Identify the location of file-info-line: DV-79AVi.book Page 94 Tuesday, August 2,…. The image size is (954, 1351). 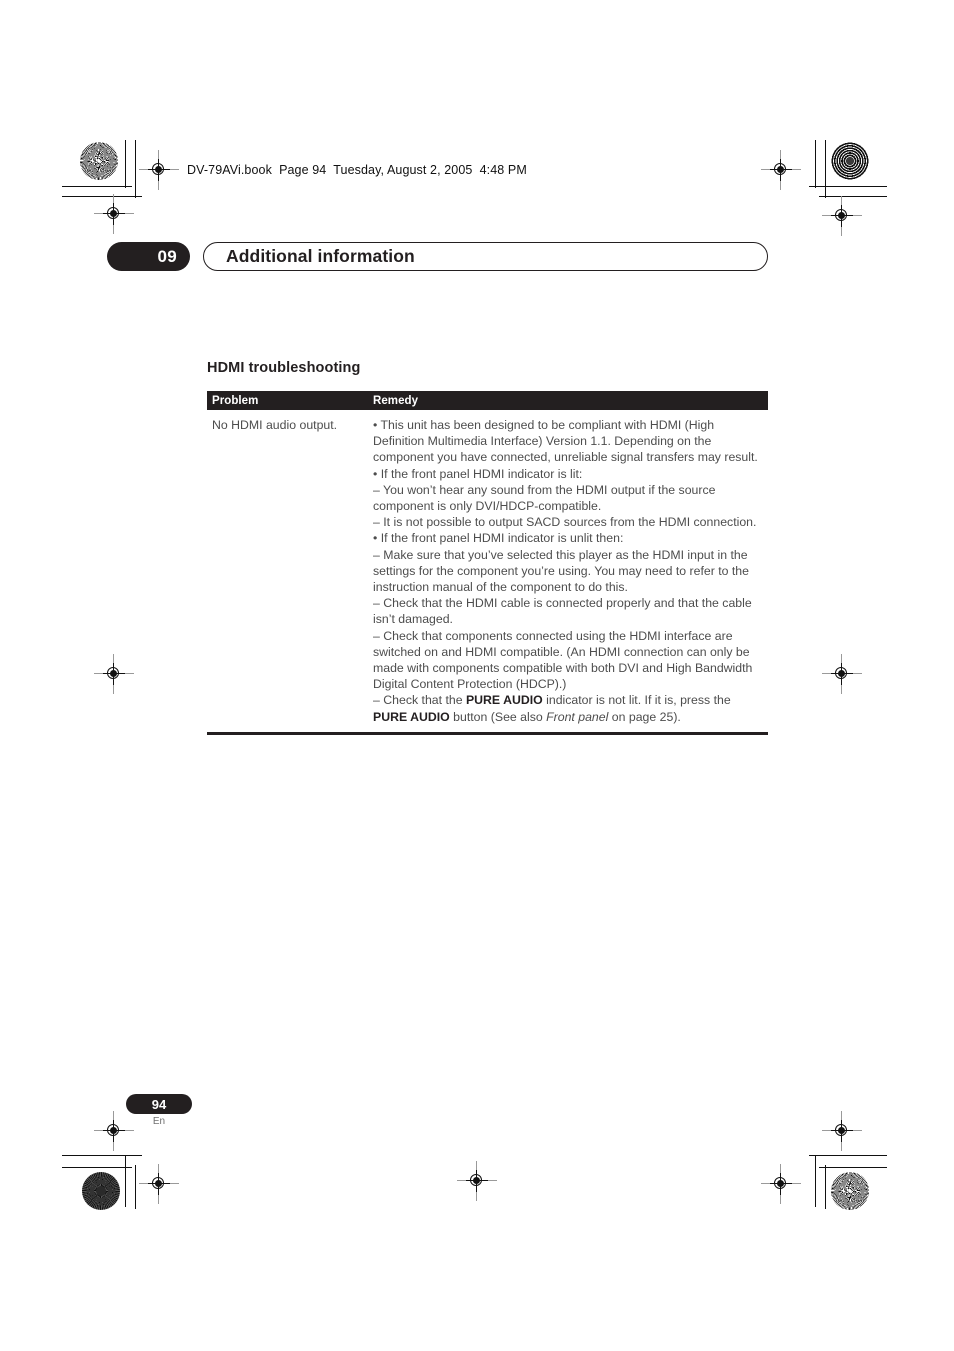
(357, 170).